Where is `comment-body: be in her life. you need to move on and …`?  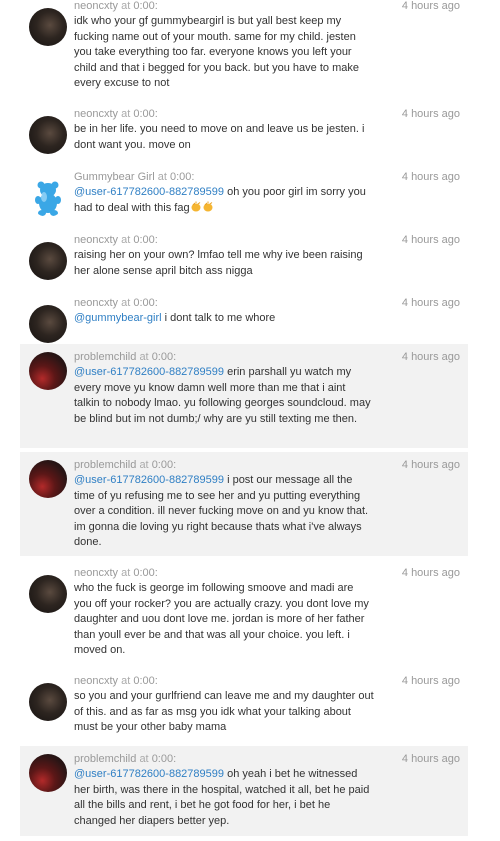 comment-body: be in her life. you need to move on and … is located at coordinates (224, 137).